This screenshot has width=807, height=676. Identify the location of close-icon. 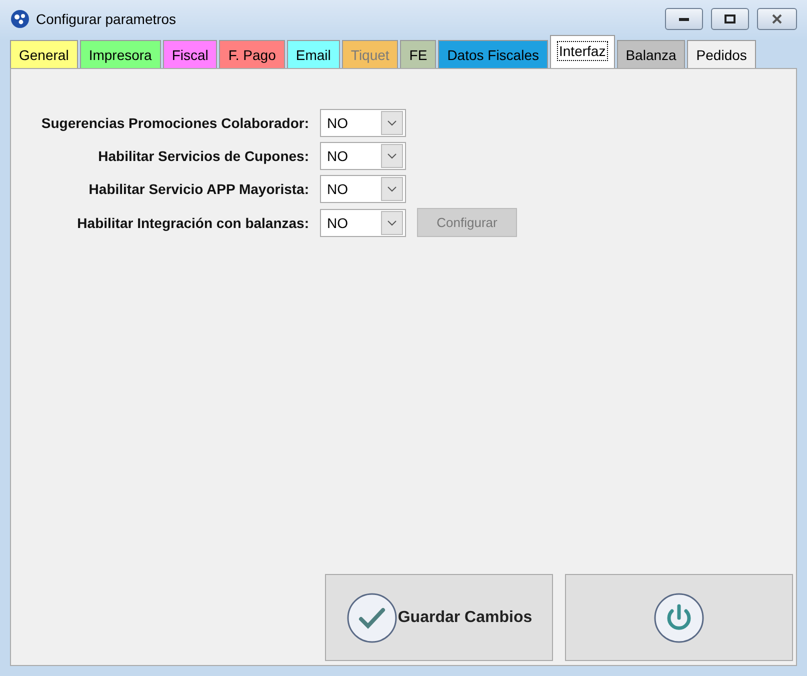
(777, 19).